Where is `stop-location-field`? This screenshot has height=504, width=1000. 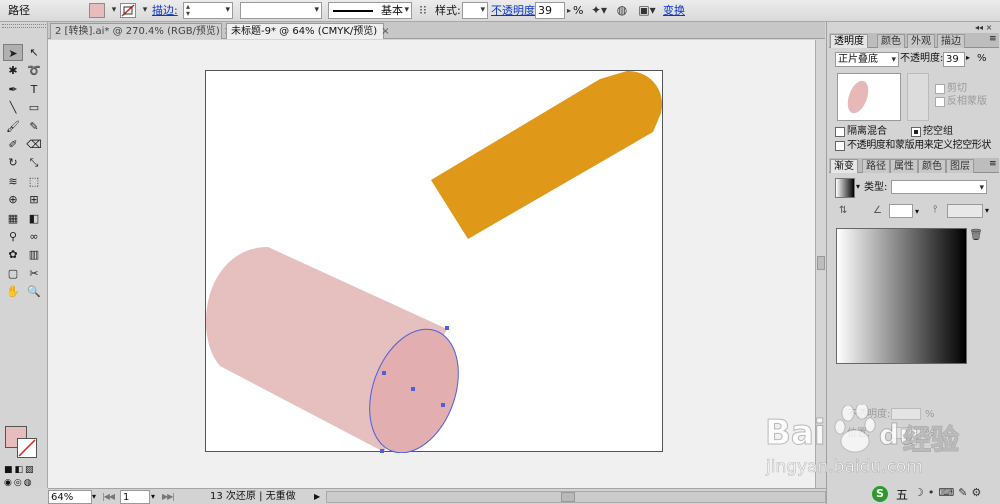 stop-location-field is located at coordinates (906, 433).